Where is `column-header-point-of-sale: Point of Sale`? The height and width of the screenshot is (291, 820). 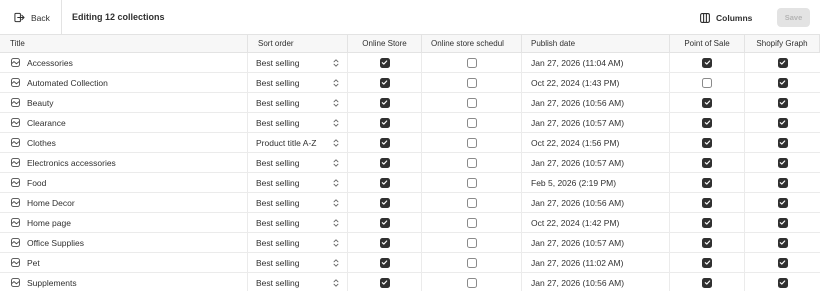 column-header-point-of-sale: Point of Sale is located at coordinates (707, 43).